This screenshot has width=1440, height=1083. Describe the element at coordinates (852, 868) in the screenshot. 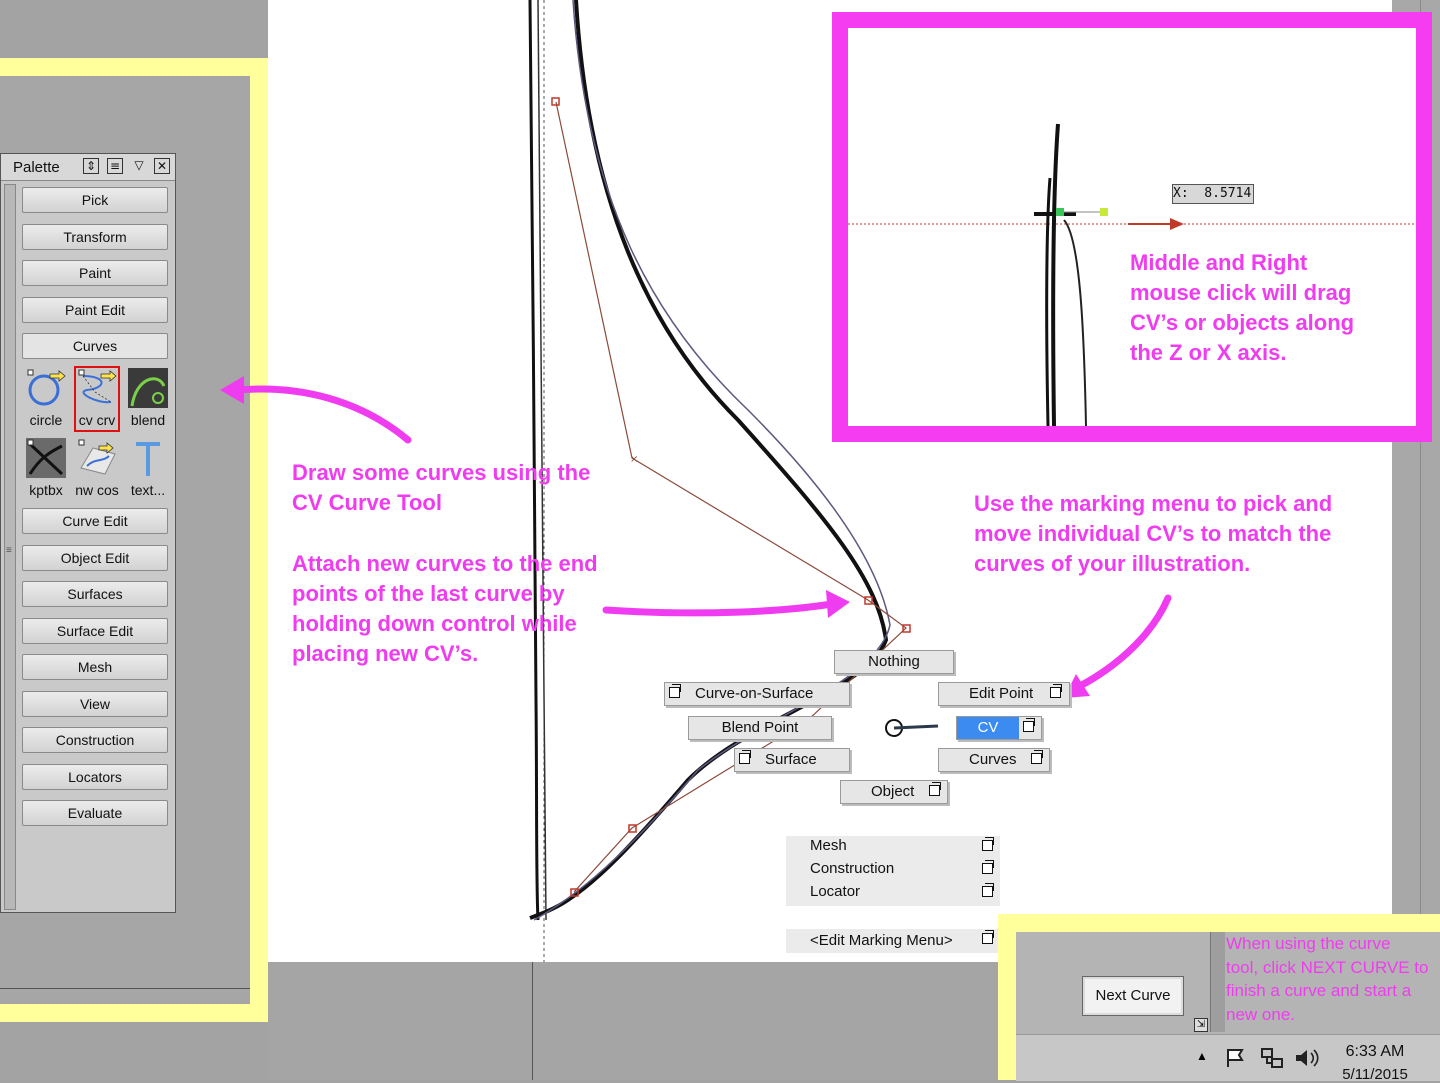

I see `submenu-item-construction: Construction` at that location.